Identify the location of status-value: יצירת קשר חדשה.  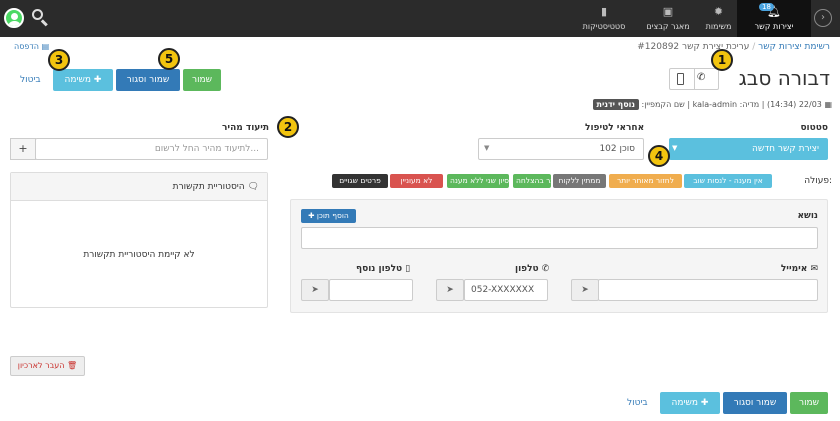
(785, 149).